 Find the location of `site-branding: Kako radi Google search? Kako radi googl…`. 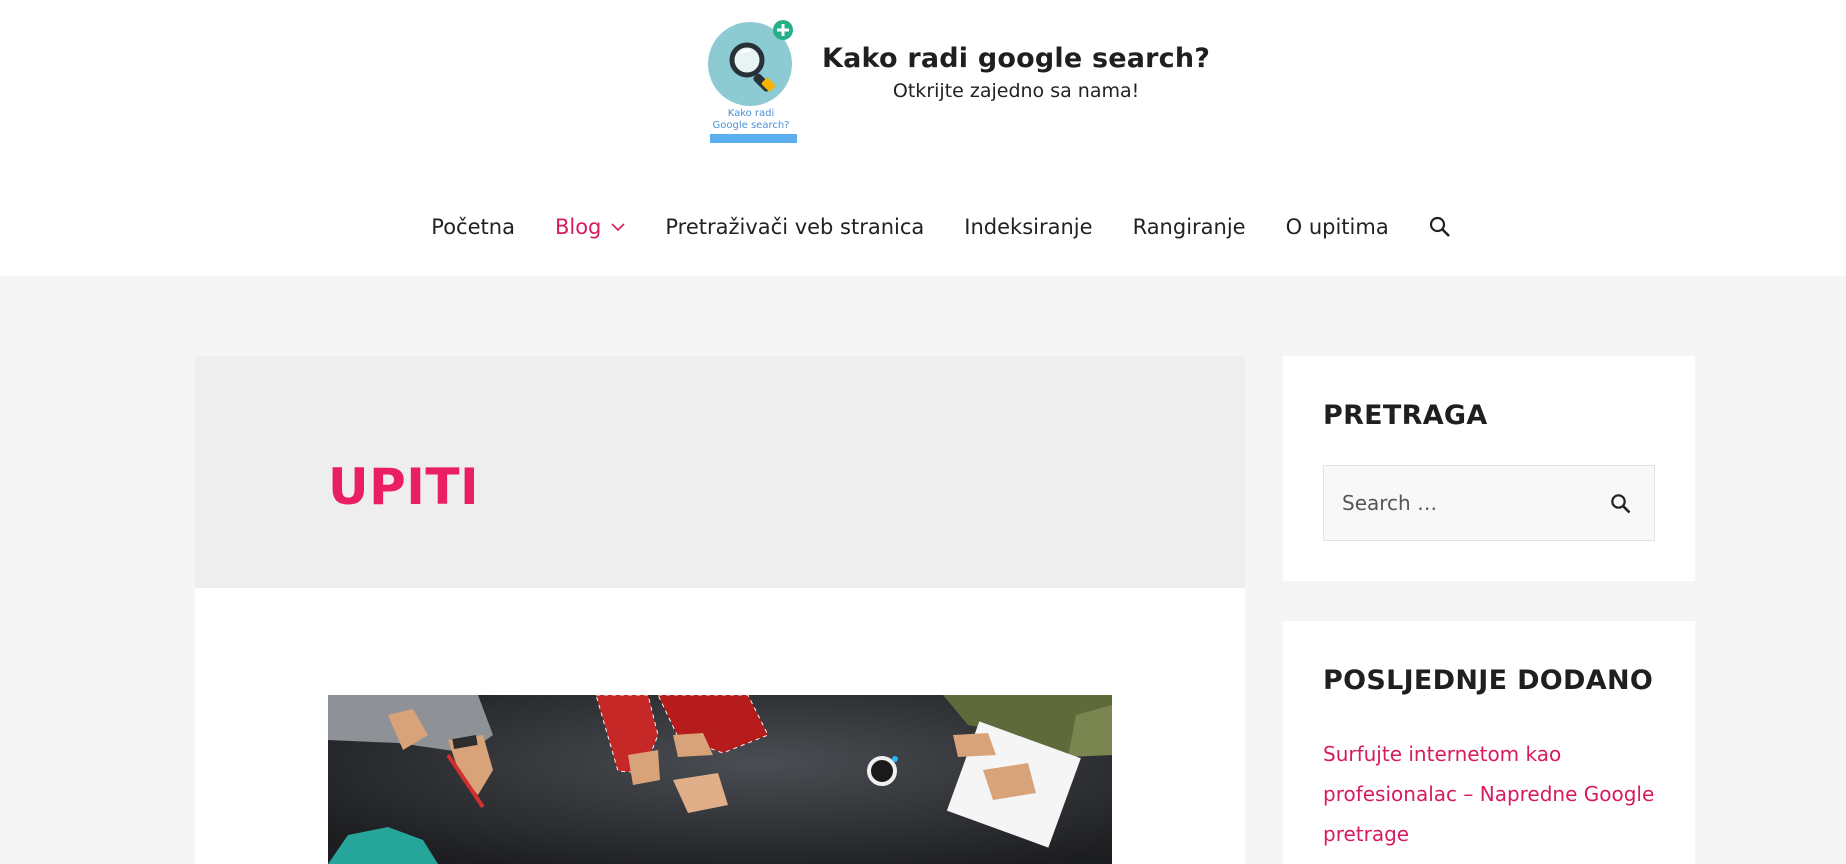

site-branding: Kako radi Google search? Kako radi googl… is located at coordinates (958, 83).